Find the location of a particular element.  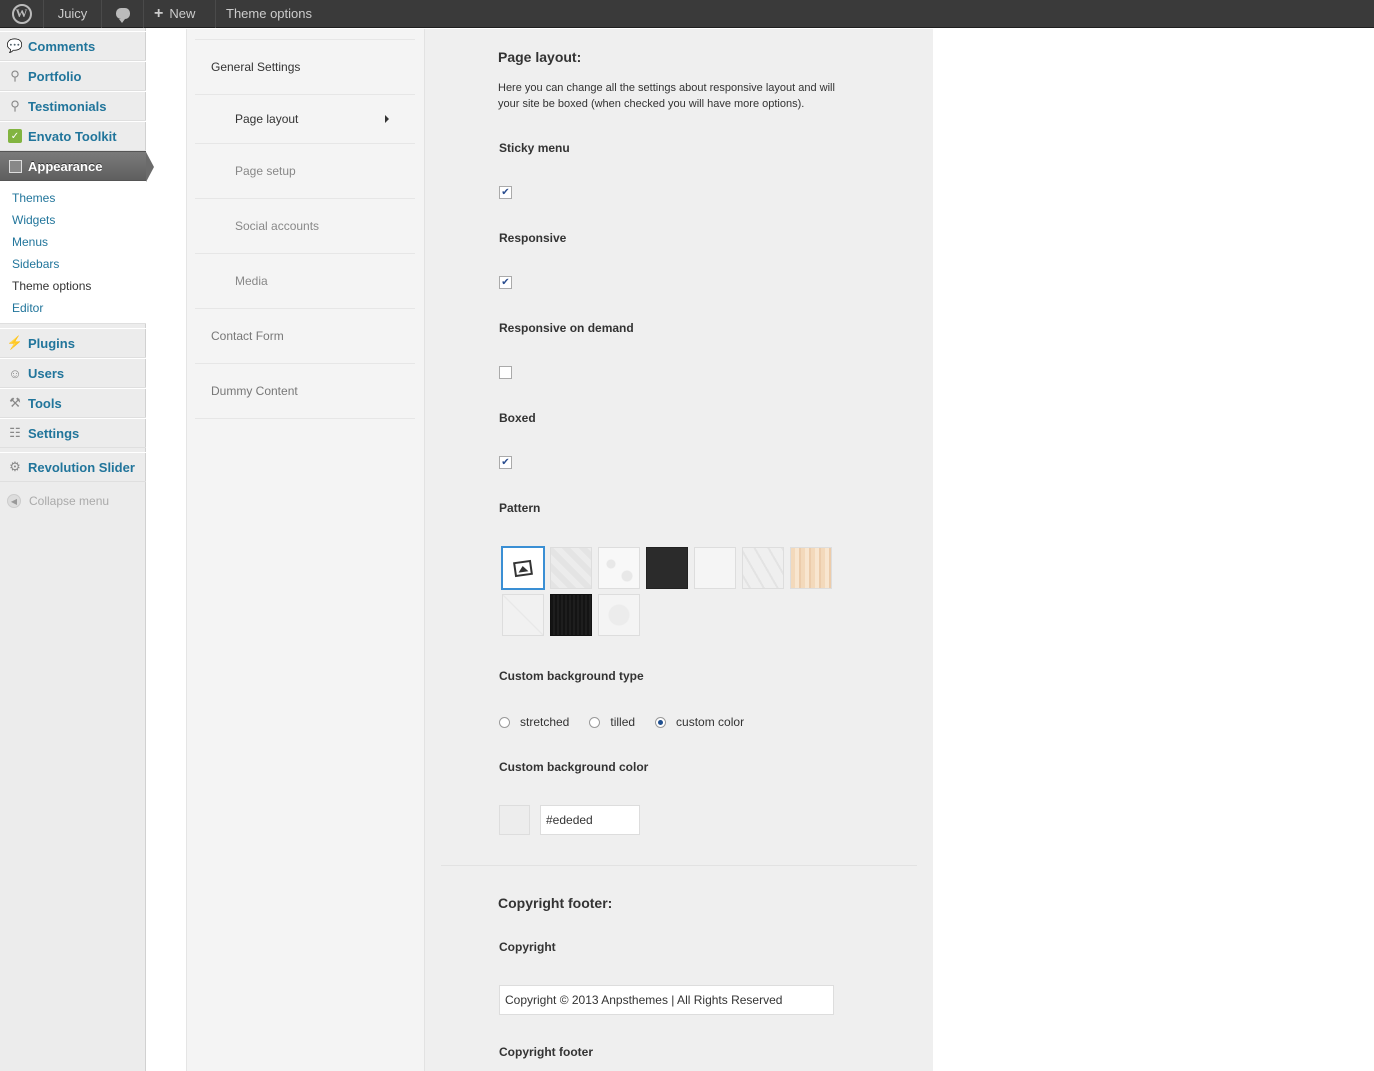

copyright-footer-label: Copyright footer is located at coordinates (546, 1052).